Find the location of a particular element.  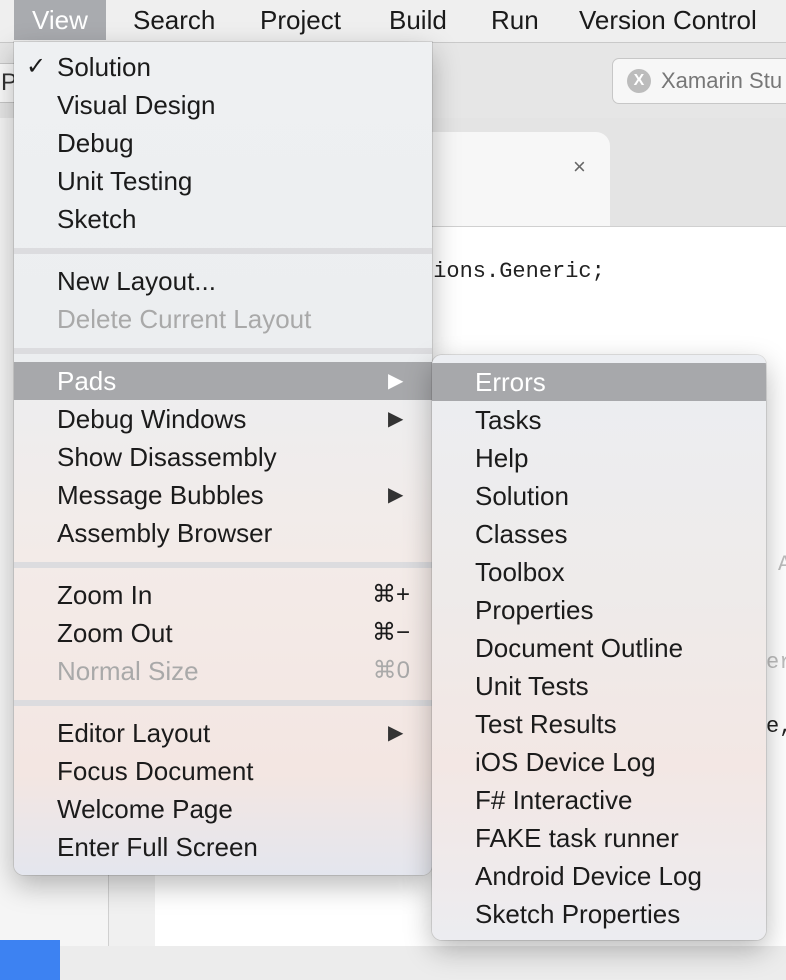

menu-item-debug: Debug is located at coordinates (223, 143).